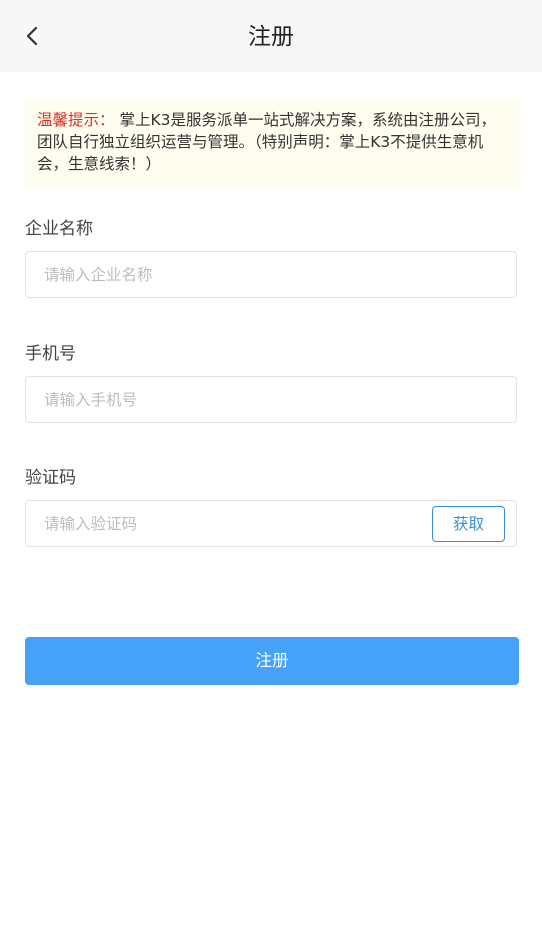  I want to click on verification-code-input, so click(234, 523).